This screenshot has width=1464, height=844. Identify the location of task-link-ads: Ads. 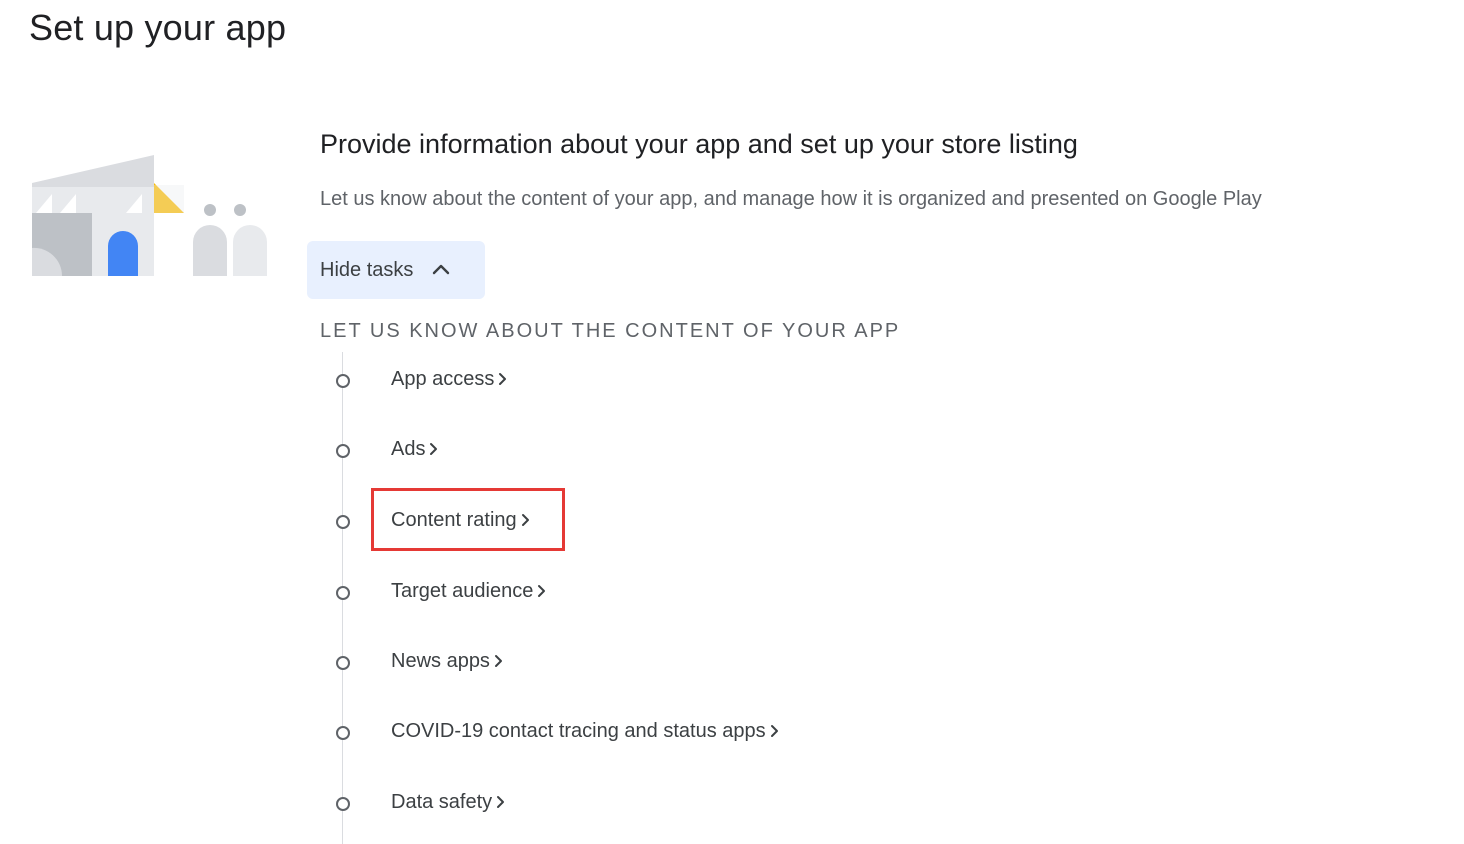
(415, 449).